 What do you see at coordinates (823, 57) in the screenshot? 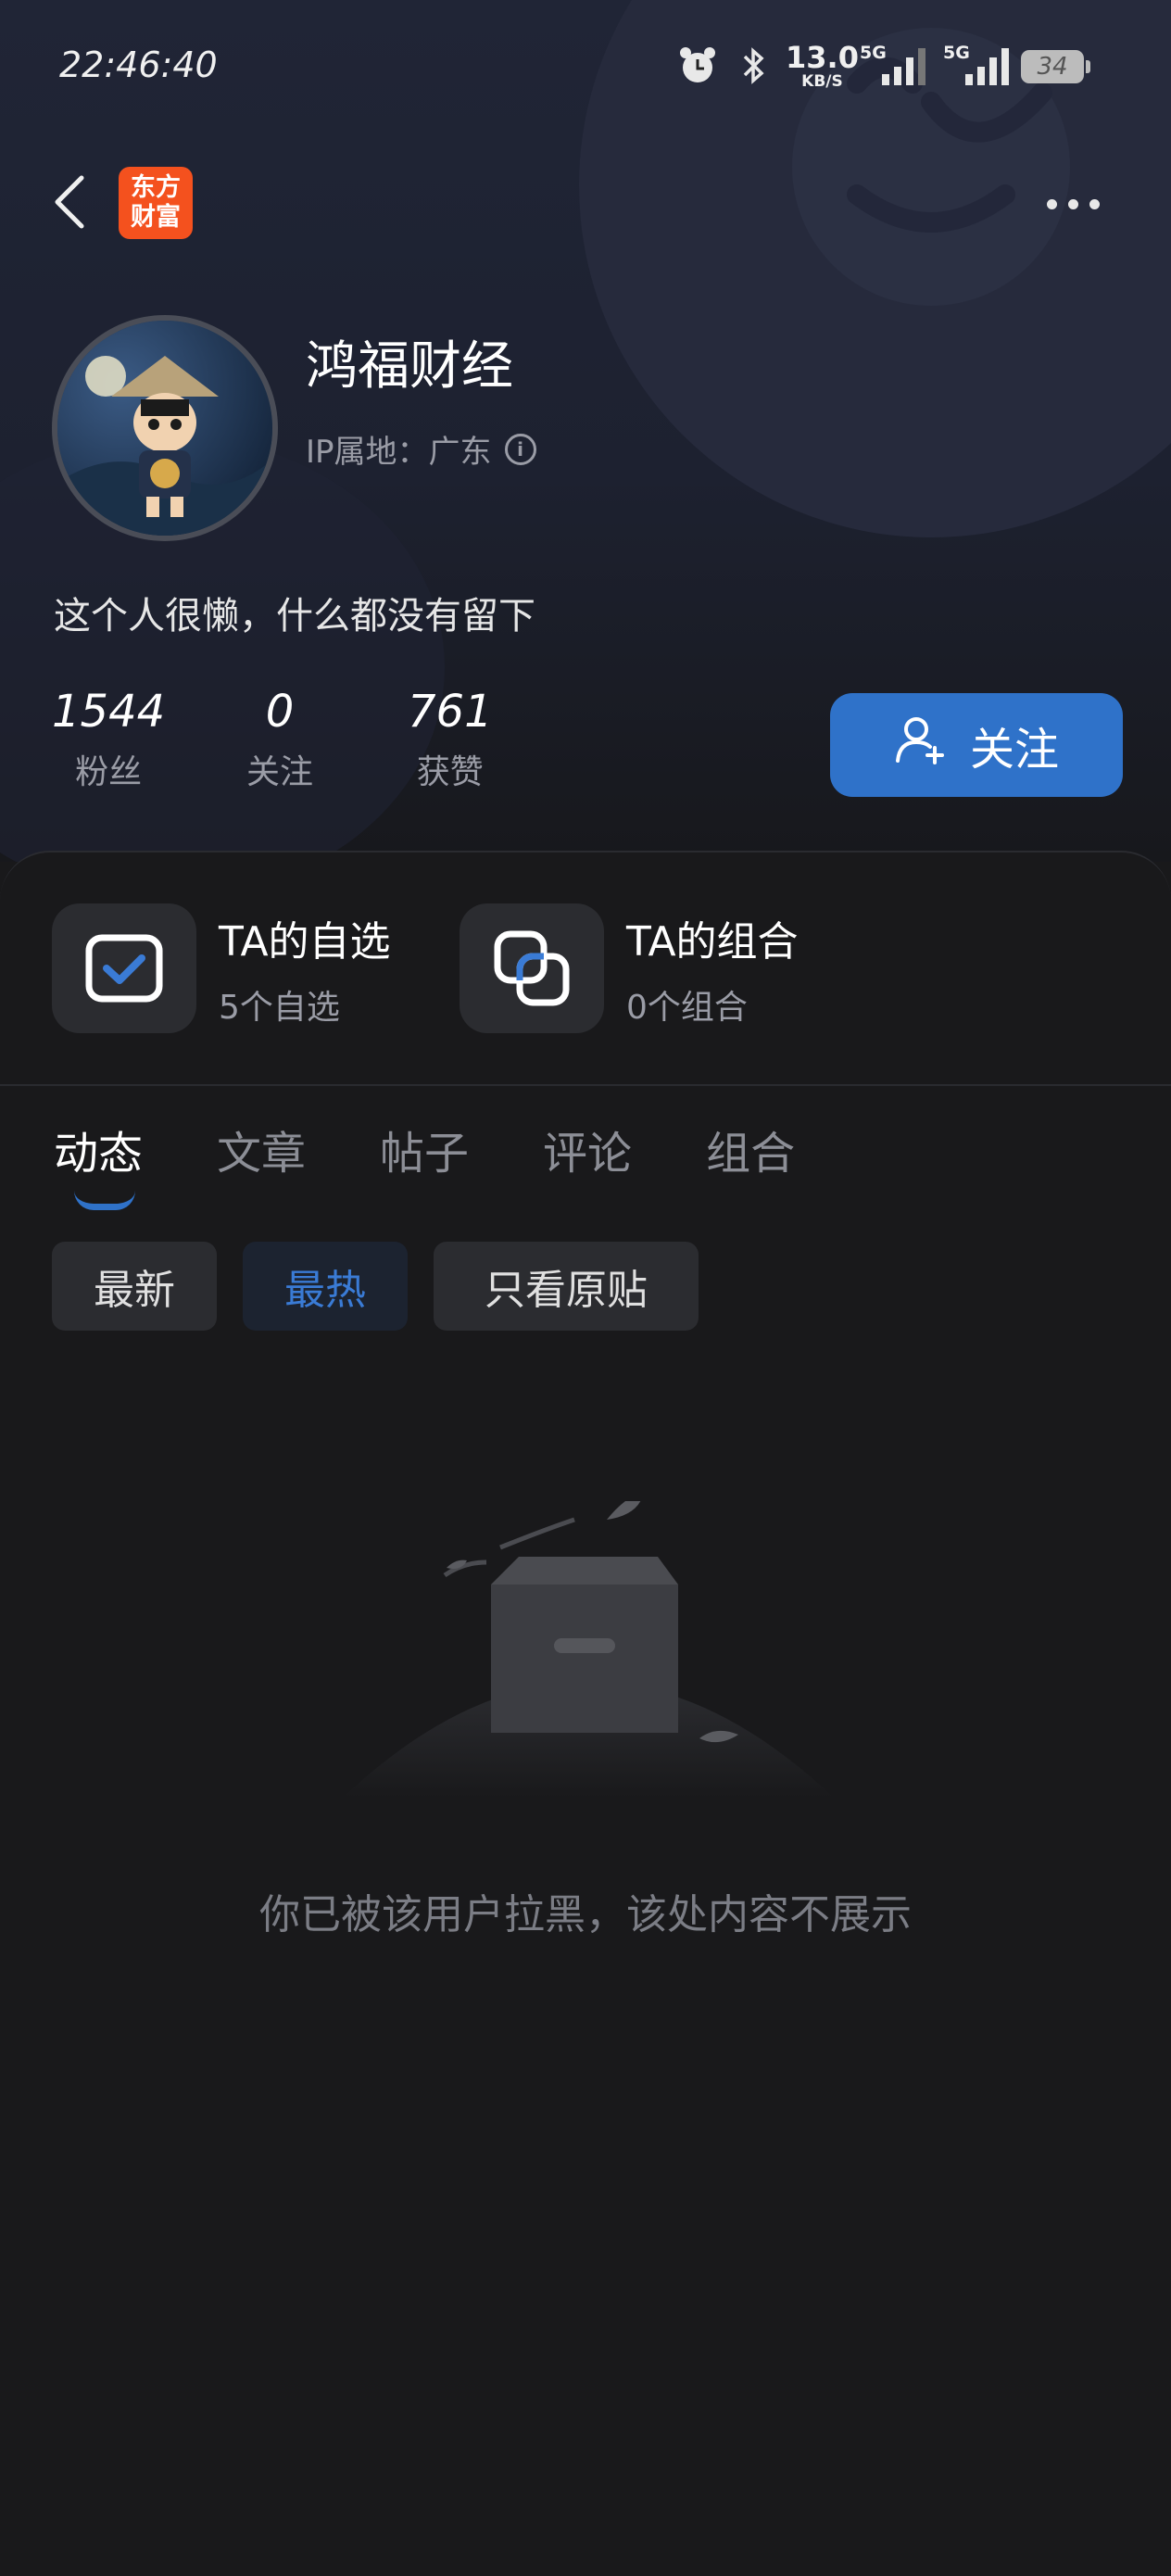
I see `network-speed-value: 13.0` at bounding box center [823, 57].